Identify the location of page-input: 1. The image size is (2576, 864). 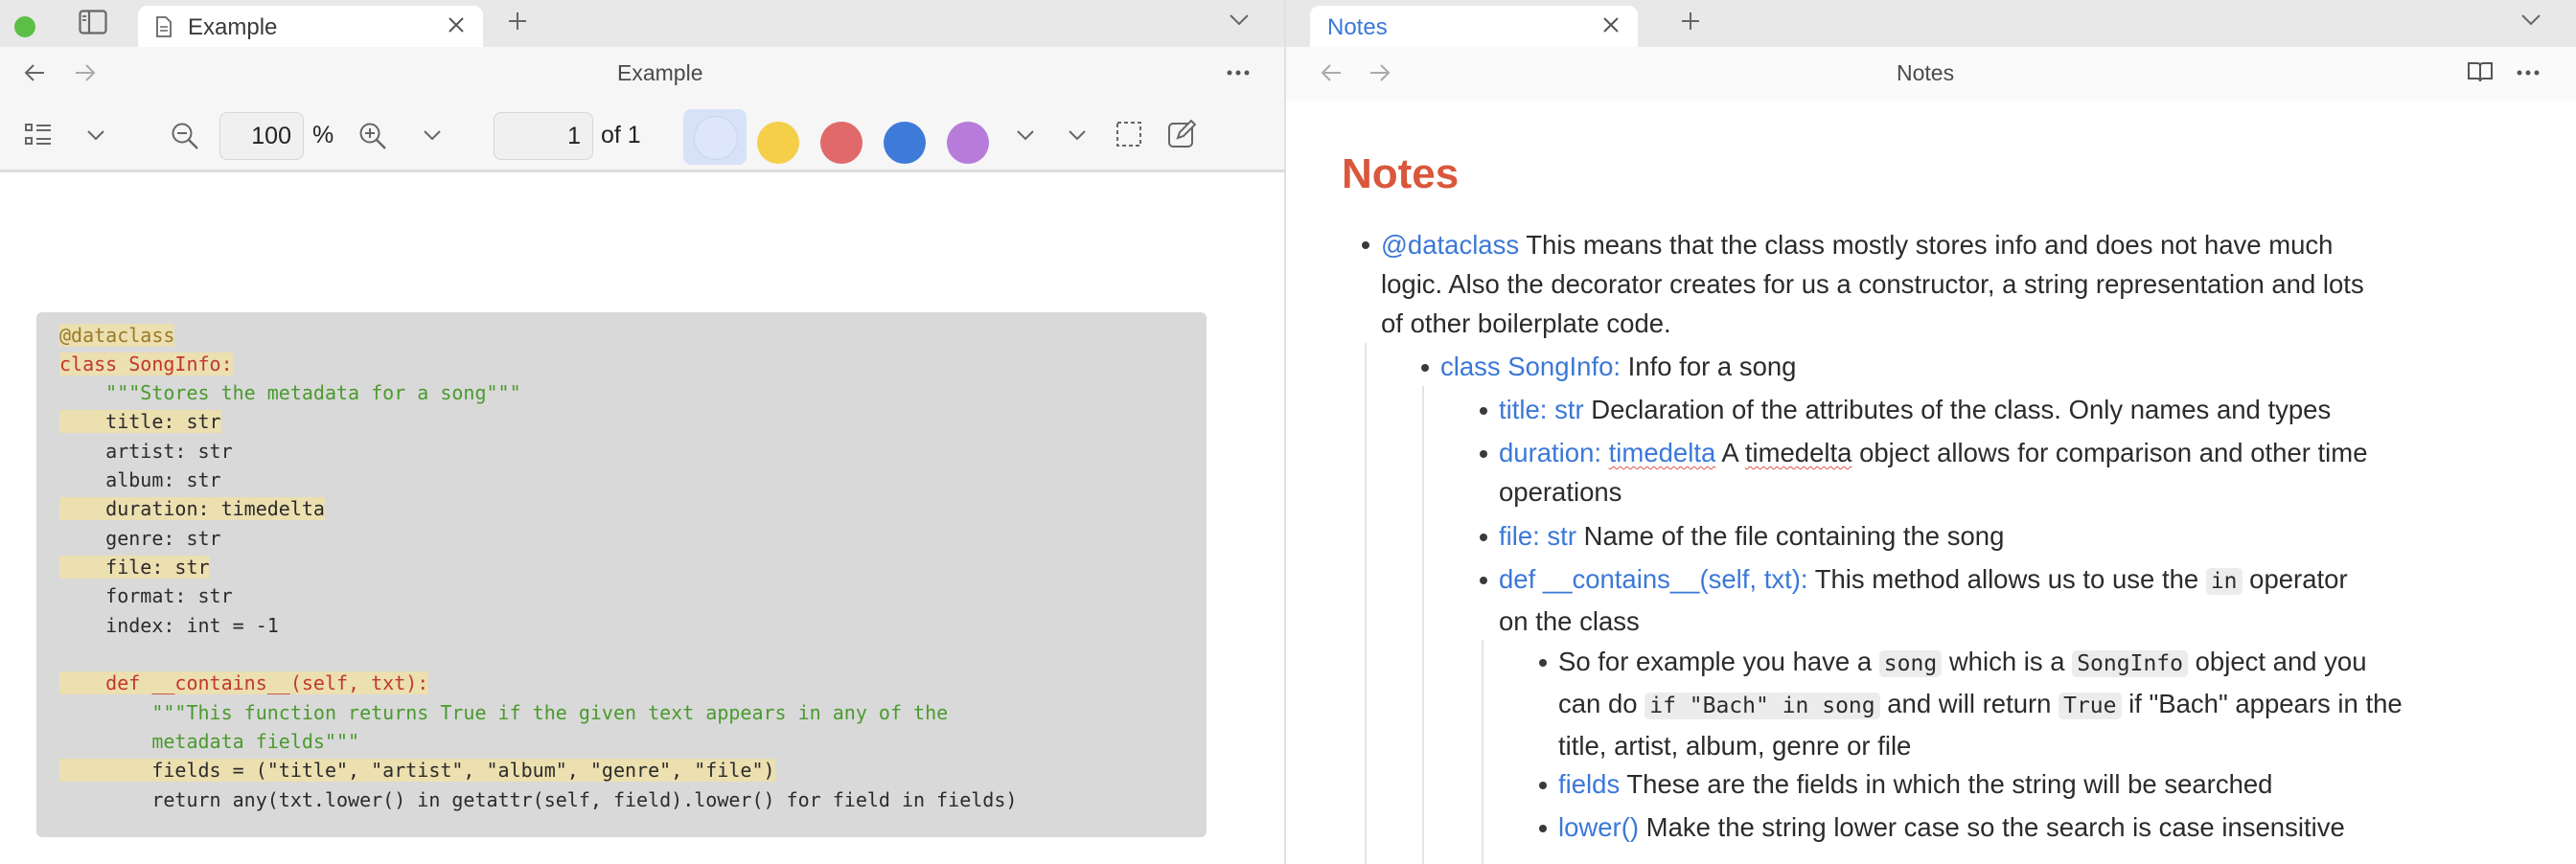
(543, 136).